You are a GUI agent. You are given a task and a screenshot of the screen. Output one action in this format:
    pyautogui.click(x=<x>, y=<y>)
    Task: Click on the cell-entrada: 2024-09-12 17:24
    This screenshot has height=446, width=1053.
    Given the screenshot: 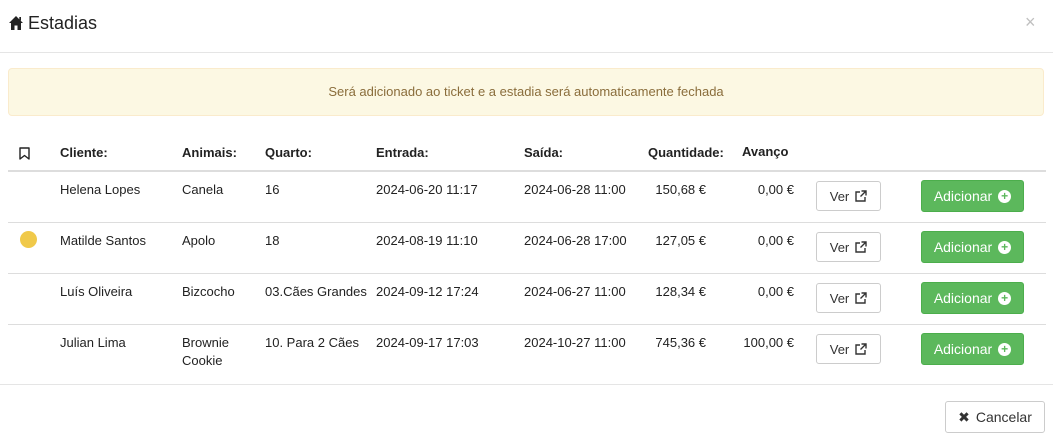 What is the action you would take?
    pyautogui.click(x=427, y=291)
    